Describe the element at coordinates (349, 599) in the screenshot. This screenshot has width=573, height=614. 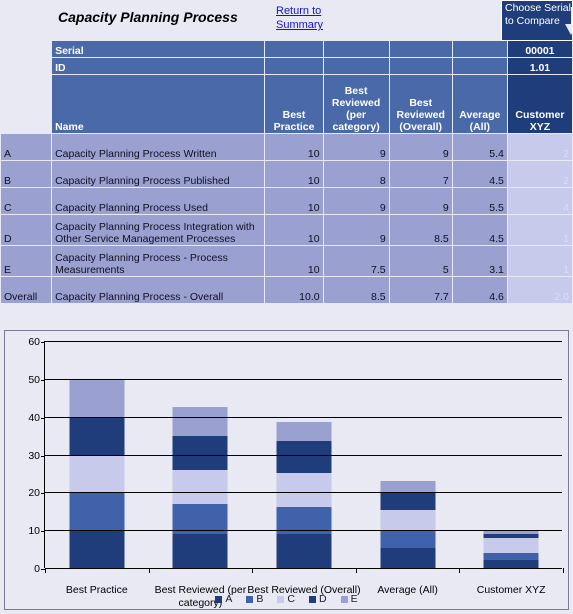
I see `legend-item-E: E` at that location.